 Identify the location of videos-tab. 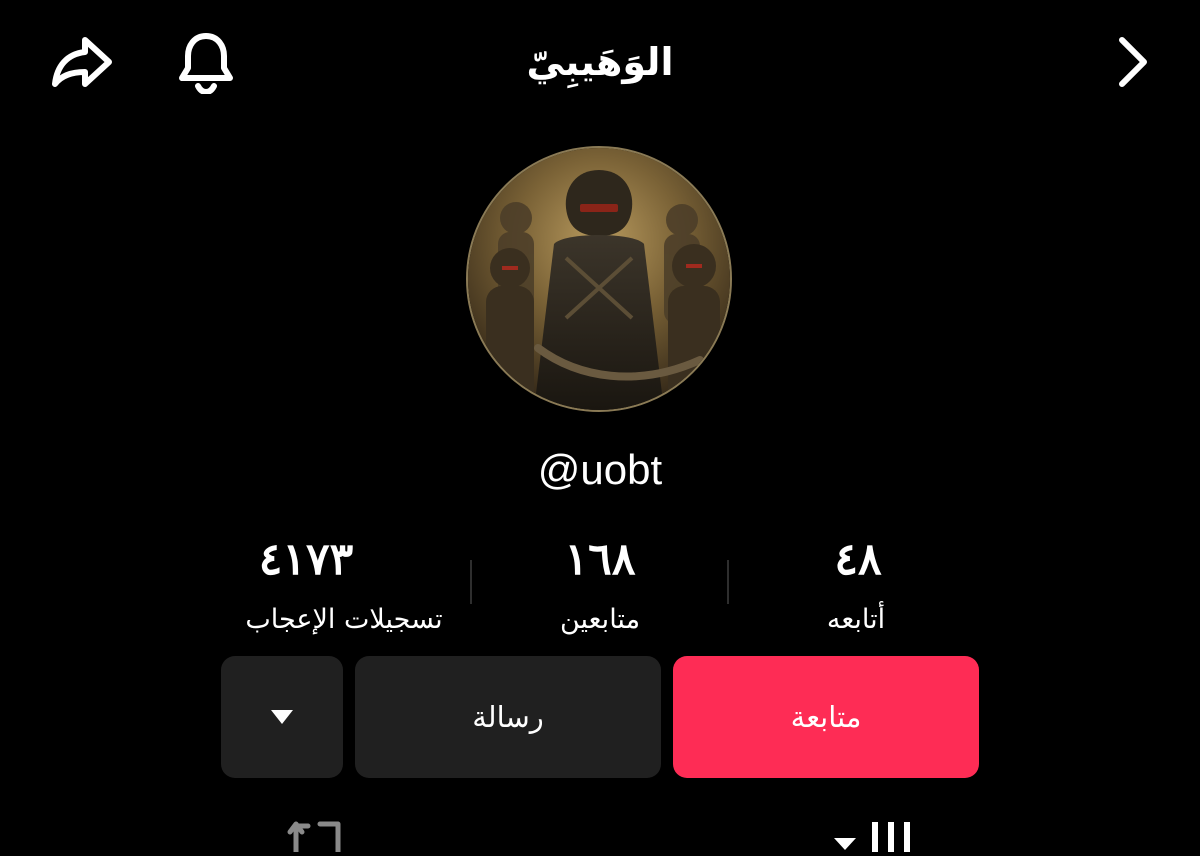
(876, 832).